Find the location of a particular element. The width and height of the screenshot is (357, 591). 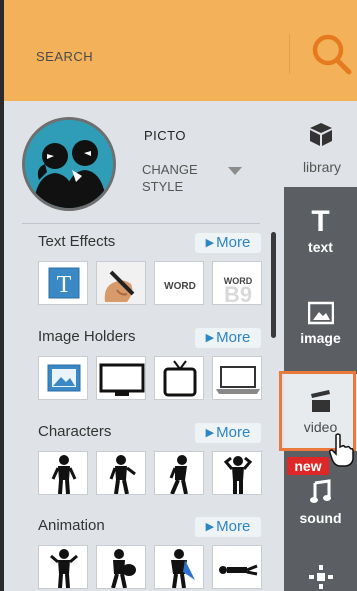

rail-item-effects is located at coordinates (320, 576).